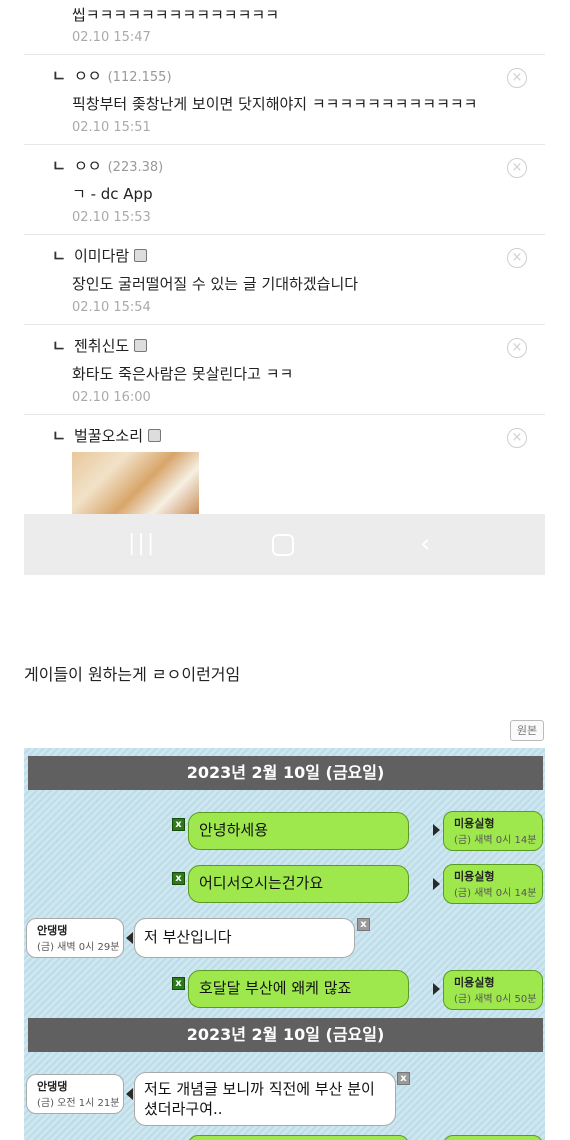 This screenshot has height=1140, width=570. What do you see at coordinates (298, 831) in the screenshot?
I see `sent-message: 안녕하세용` at bounding box center [298, 831].